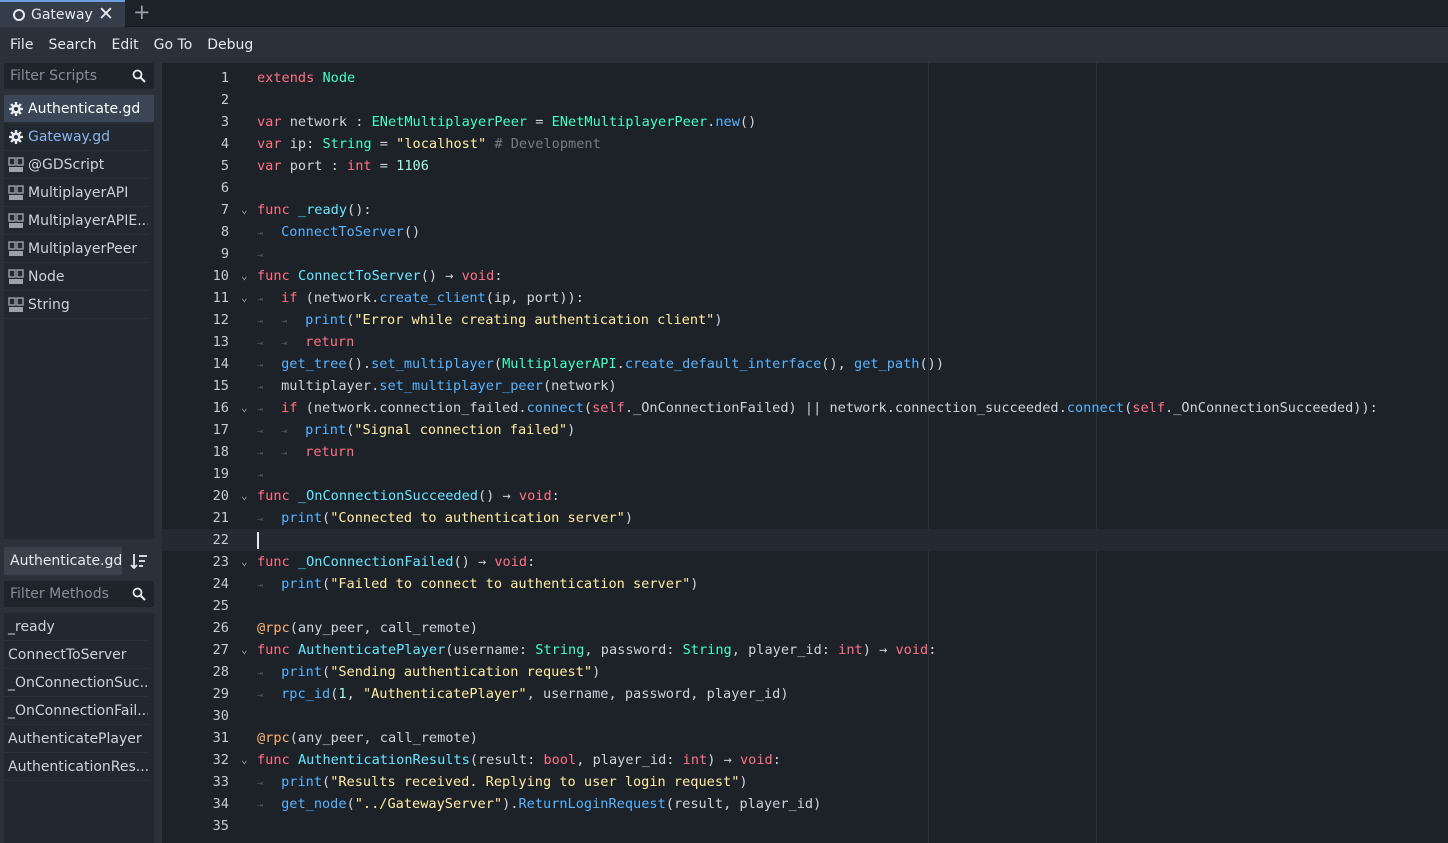  I want to click on method-item: ConnectToServer, so click(76, 655).